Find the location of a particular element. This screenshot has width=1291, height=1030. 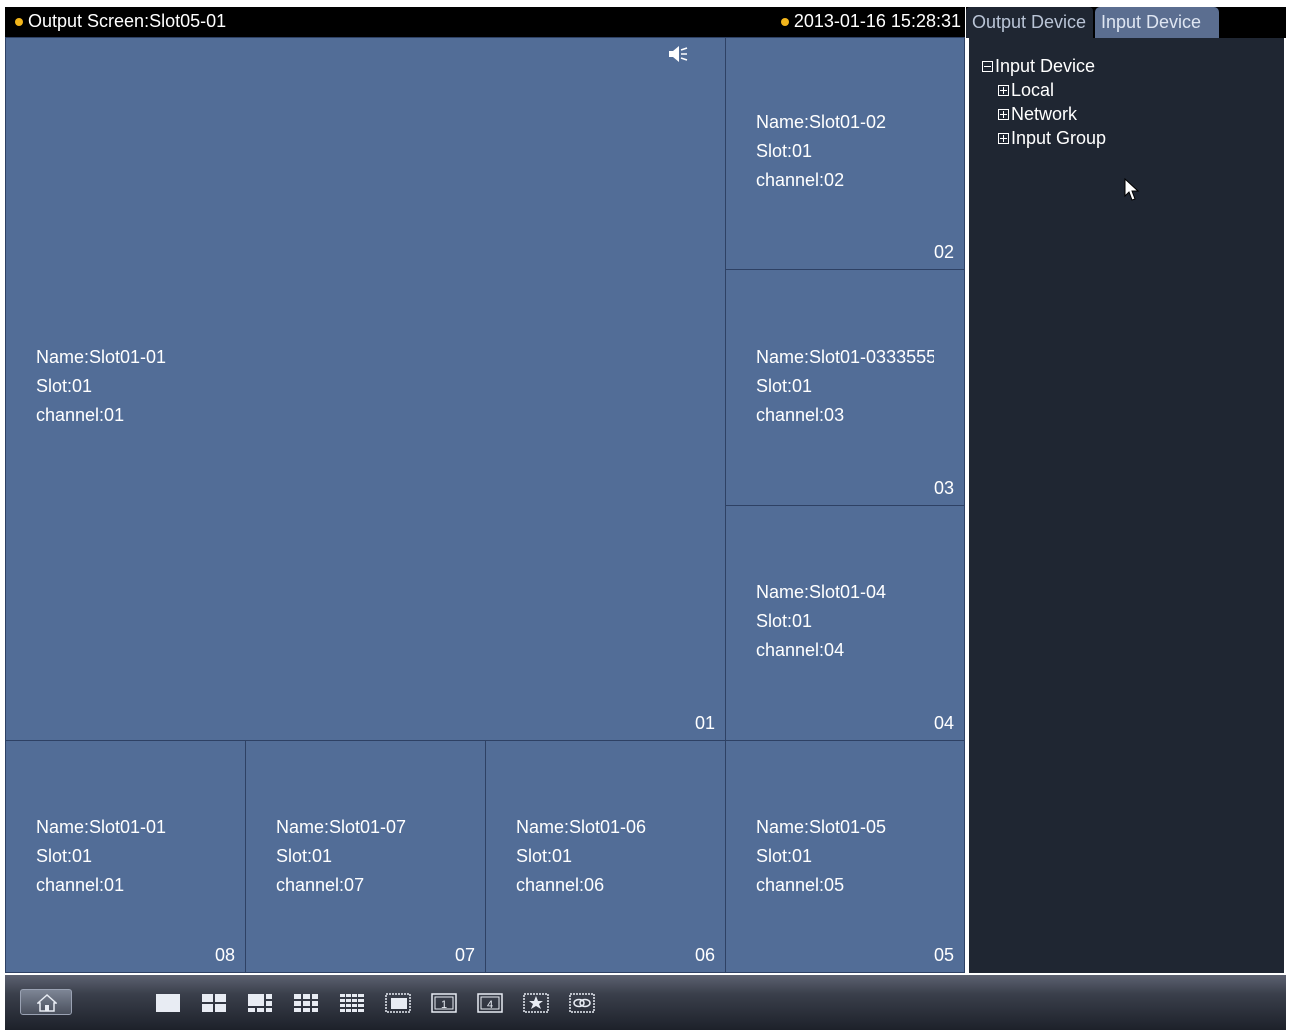

link-icon is located at coordinates (582, 1003).